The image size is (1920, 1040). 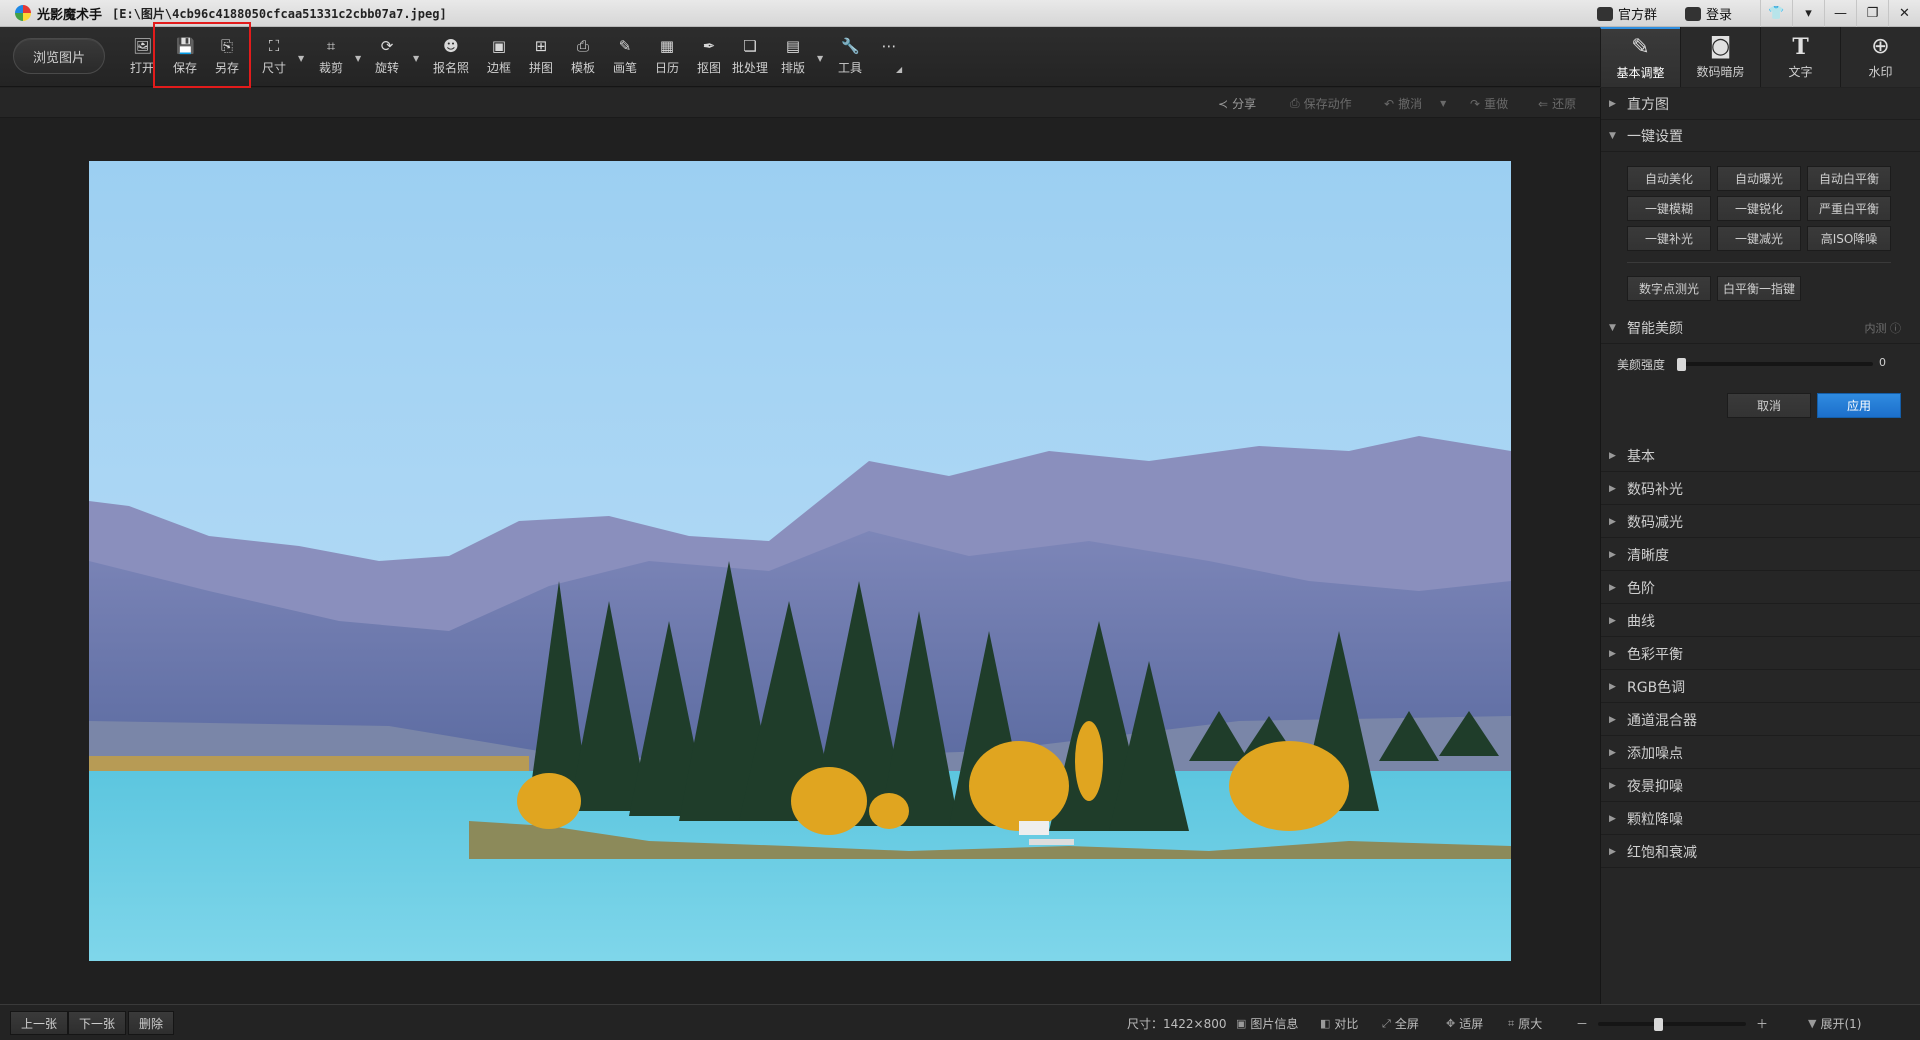 I want to click on one-click-blur-button: 一键模糊, so click(x=1669, y=208).